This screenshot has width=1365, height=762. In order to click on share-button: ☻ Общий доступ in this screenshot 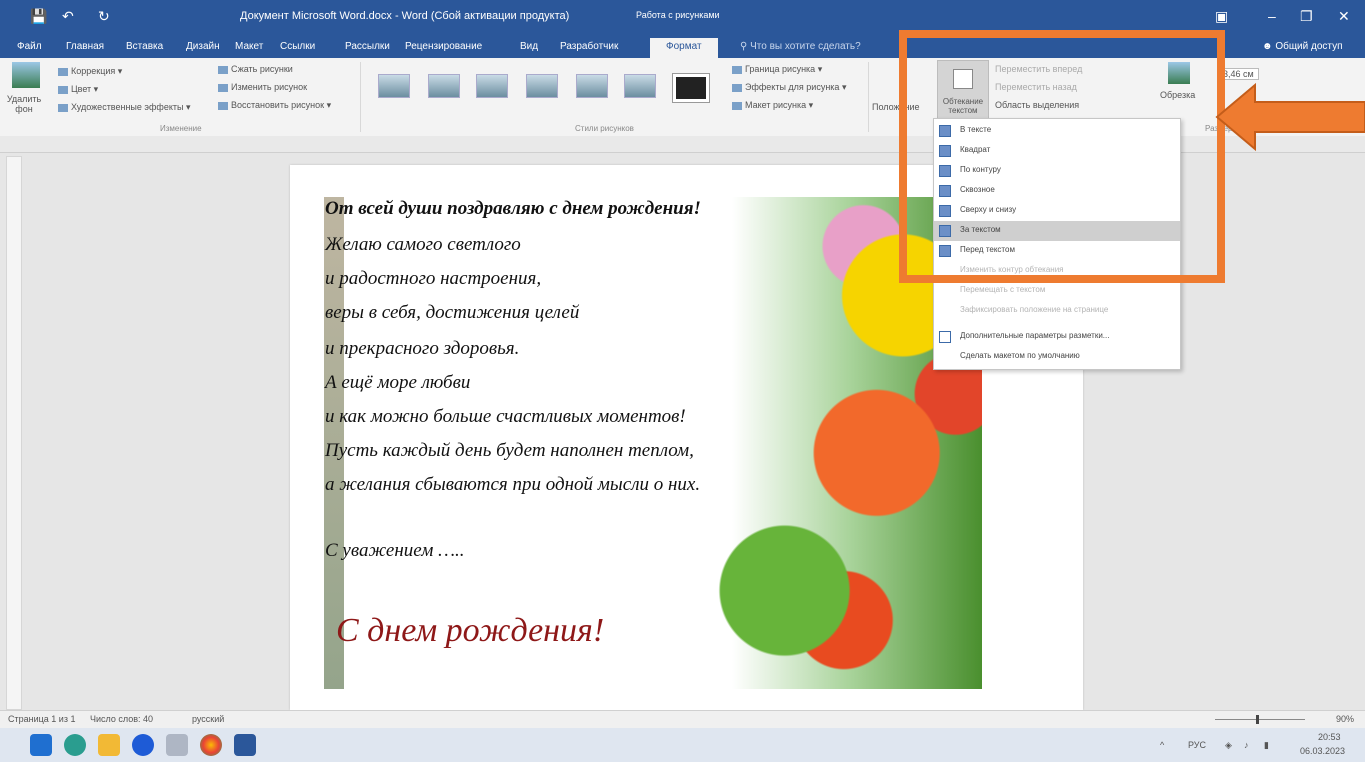, I will do `click(1302, 46)`.